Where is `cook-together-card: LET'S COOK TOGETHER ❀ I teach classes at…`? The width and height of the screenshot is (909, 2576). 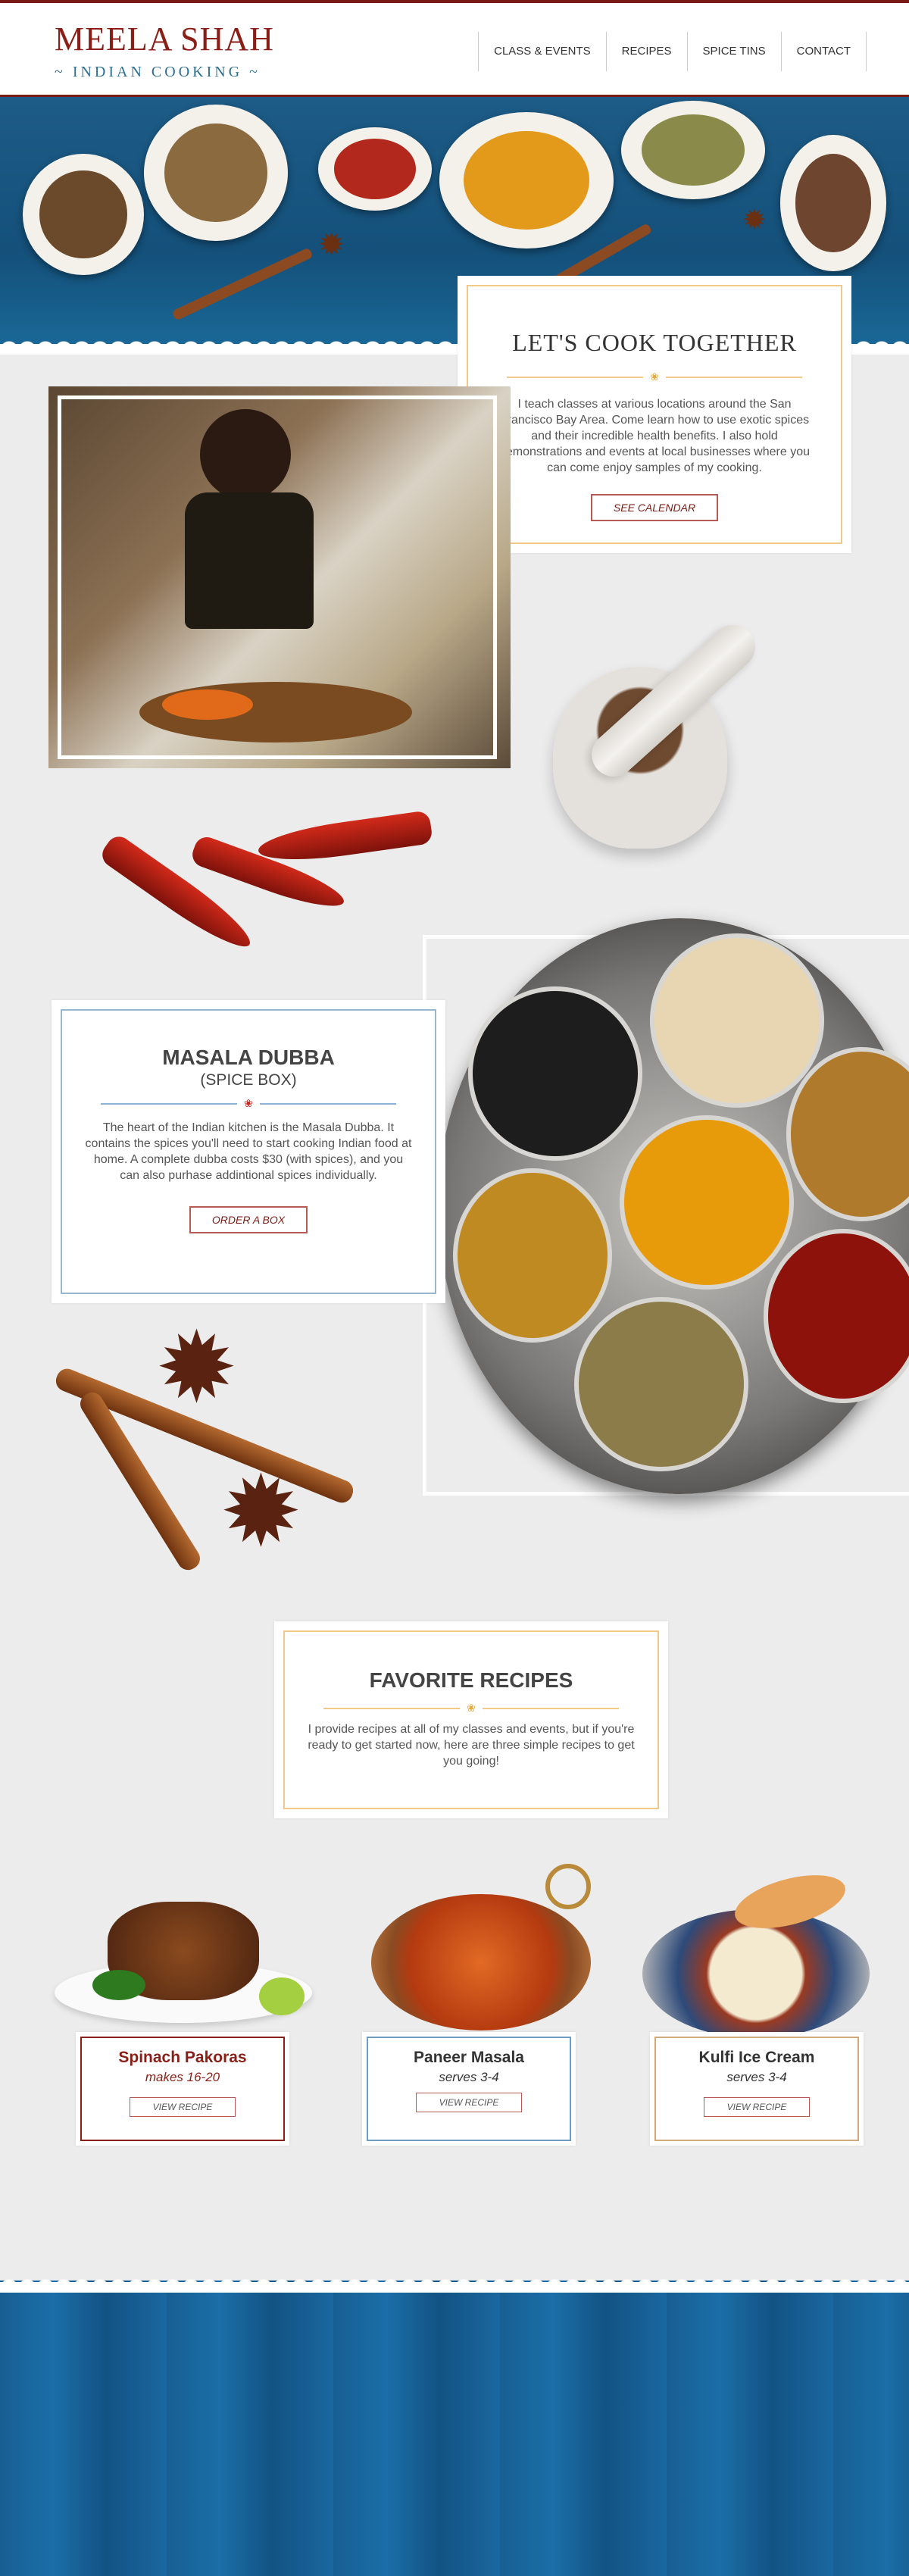 cook-together-card: LET'S COOK TOGETHER ❀ I teach classes at… is located at coordinates (654, 415).